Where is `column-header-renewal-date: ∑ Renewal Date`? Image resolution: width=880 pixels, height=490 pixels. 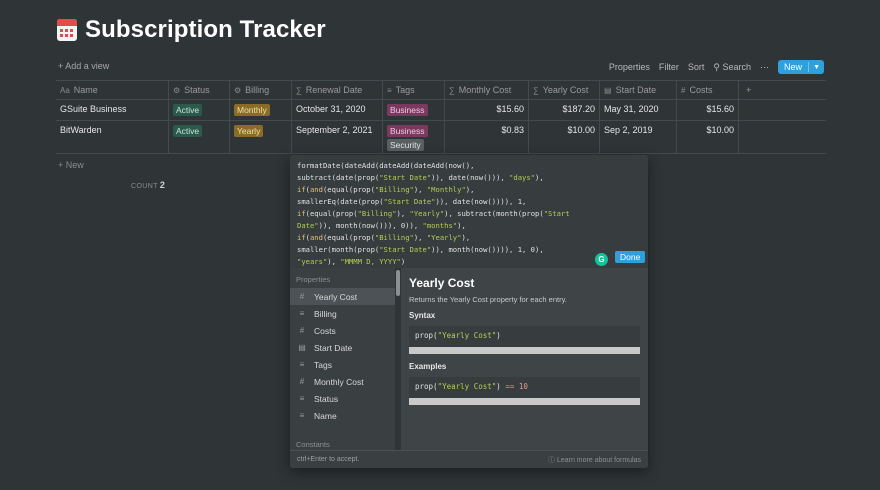
column-header-renewal-date: ∑ Renewal Date is located at coordinates (337, 90).